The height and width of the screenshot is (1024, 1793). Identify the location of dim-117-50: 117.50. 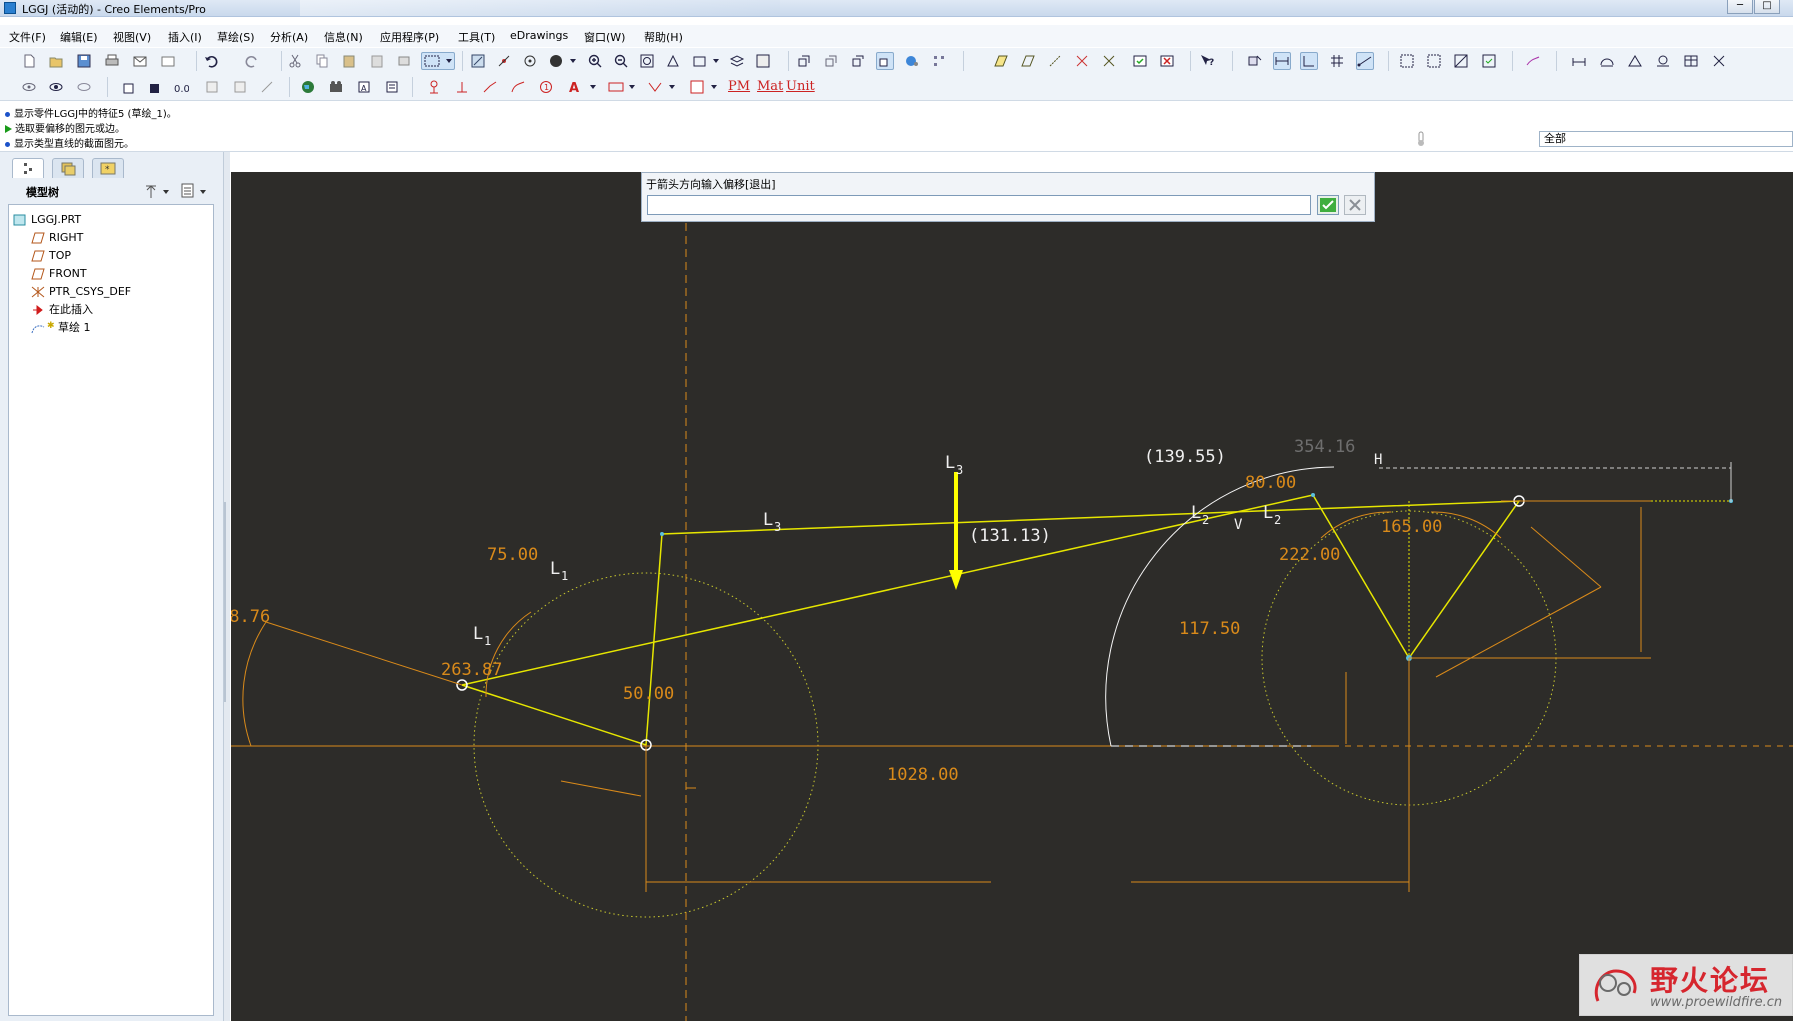
(1209, 629).